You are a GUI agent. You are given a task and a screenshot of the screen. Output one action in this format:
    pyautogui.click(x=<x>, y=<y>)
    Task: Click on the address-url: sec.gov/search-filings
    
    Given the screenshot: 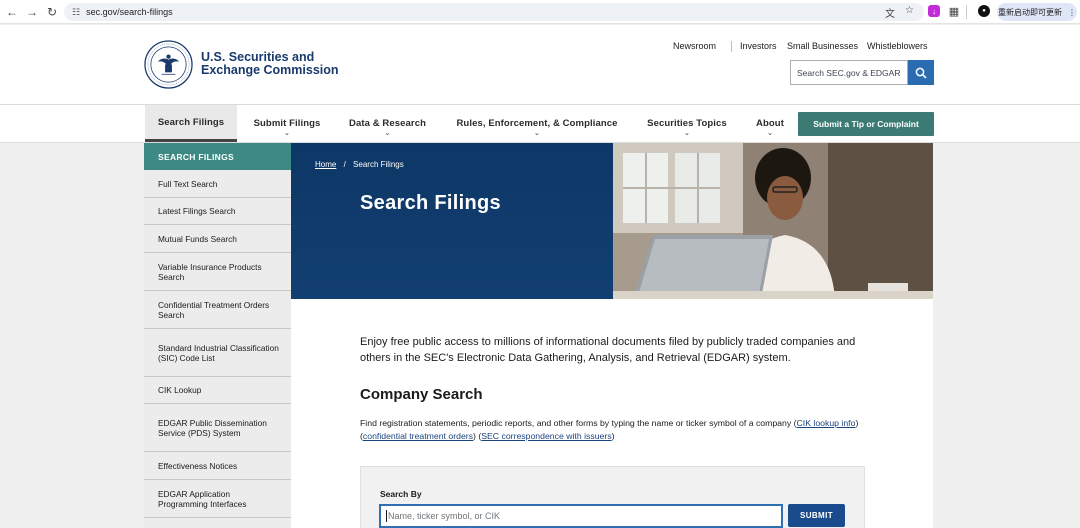 What is the action you would take?
    pyautogui.click(x=129, y=12)
    